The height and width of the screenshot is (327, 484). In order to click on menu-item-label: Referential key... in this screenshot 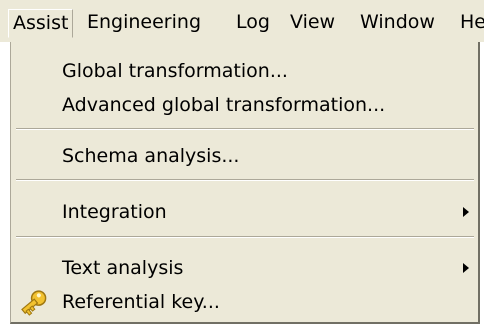, I will do `click(141, 302)`.